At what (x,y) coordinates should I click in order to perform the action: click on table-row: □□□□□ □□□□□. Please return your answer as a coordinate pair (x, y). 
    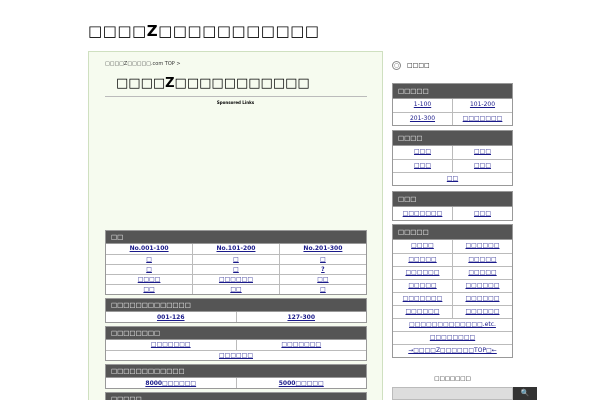
    Looking at the image, I should click on (452, 259).